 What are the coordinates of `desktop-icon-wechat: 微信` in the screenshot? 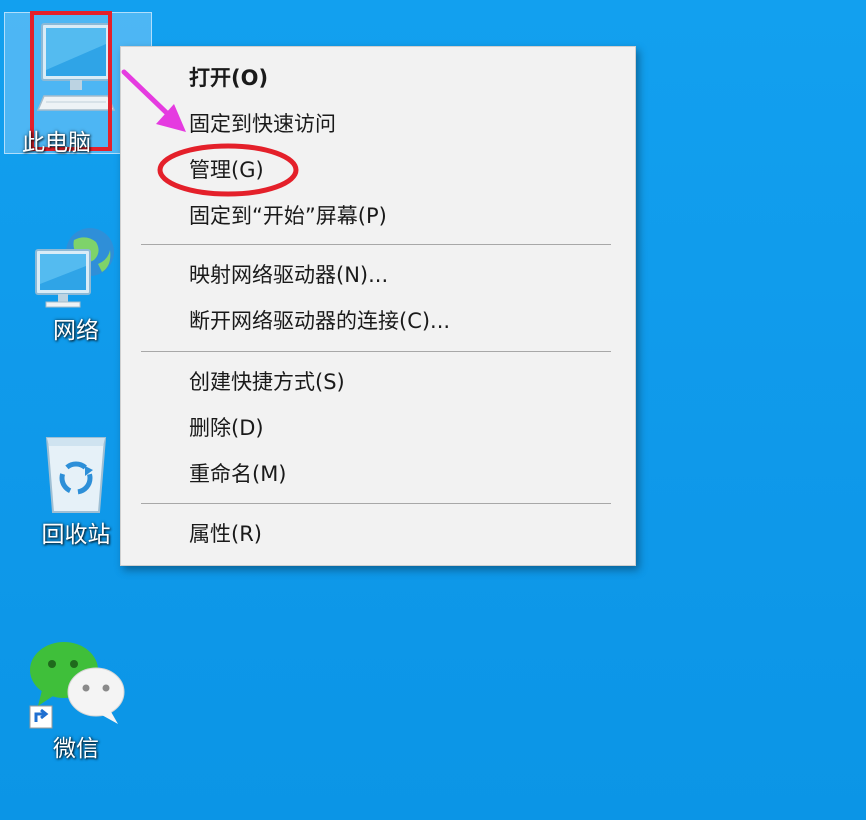 It's located at (76, 701).